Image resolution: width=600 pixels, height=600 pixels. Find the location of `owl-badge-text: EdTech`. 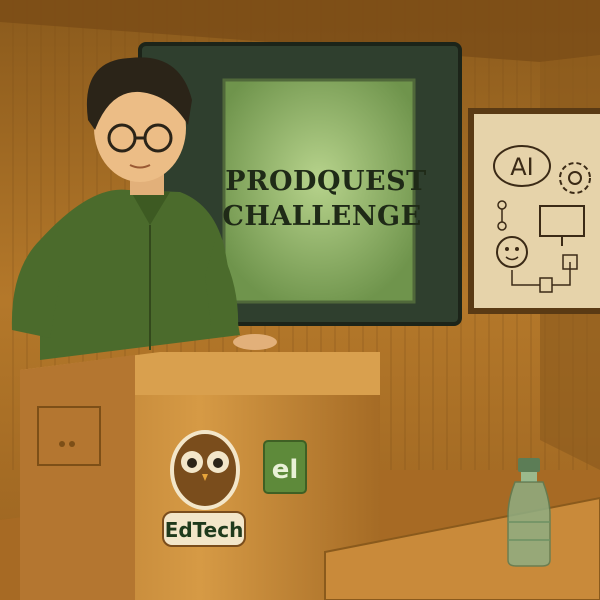

owl-badge-text: EdTech is located at coordinates (204, 530).